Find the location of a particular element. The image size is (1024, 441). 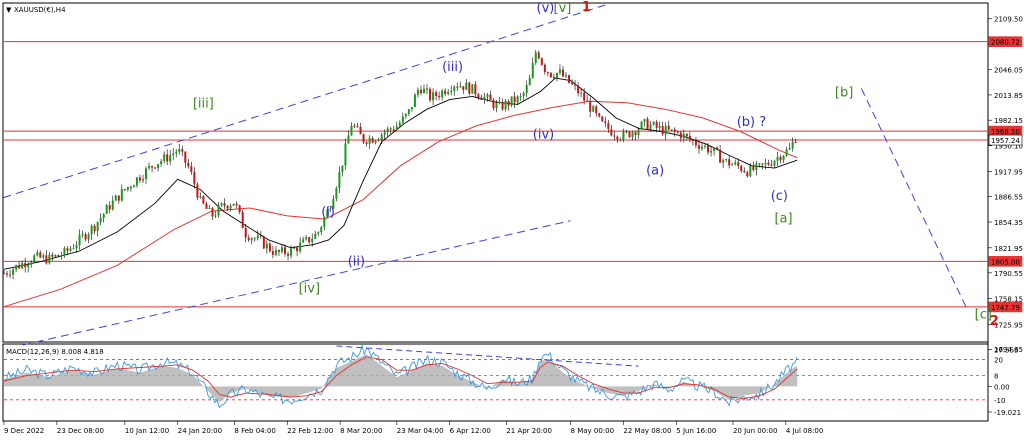

time-tick-label-1: 23 Dec 08:00 is located at coordinates (80, 431).